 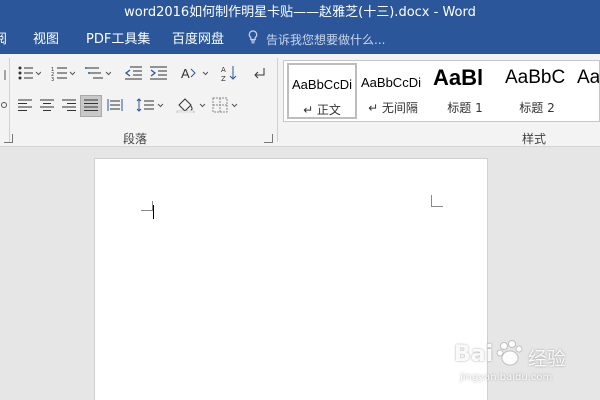 I want to click on crop-mark-top-right, so click(x=437, y=201).